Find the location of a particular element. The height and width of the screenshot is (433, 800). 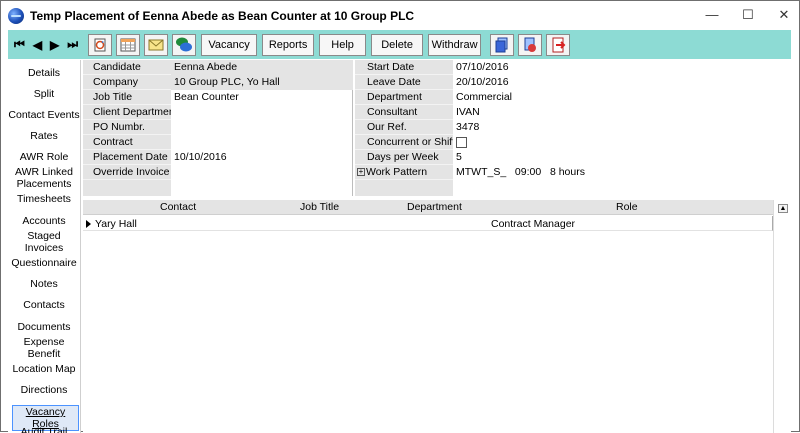

contract-row: Contract is located at coordinates (218, 142).